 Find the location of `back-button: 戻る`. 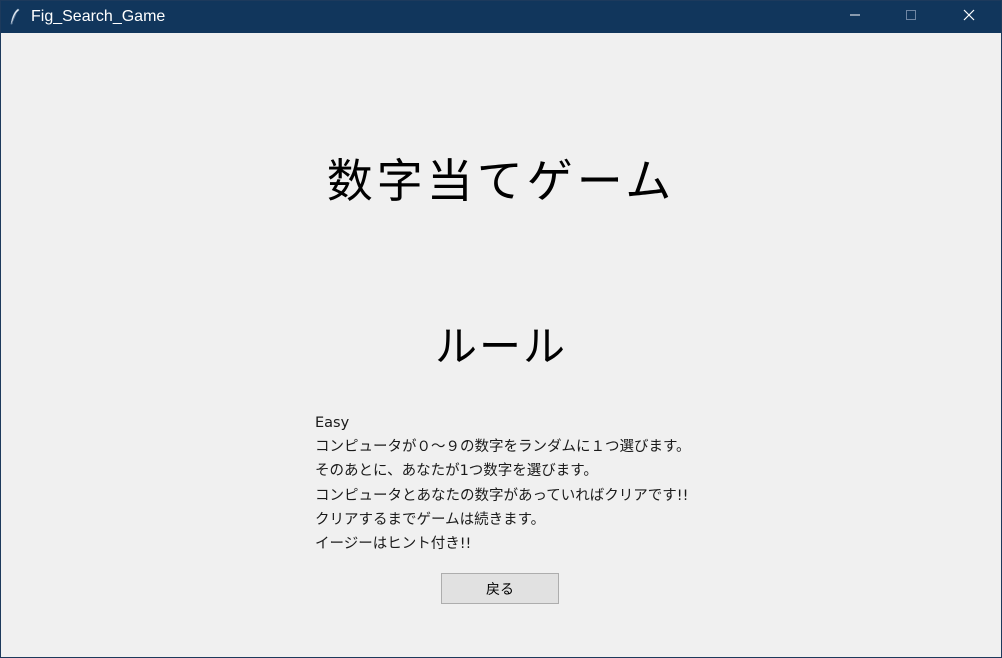

back-button: 戻る is located at coordinates (500, 588).